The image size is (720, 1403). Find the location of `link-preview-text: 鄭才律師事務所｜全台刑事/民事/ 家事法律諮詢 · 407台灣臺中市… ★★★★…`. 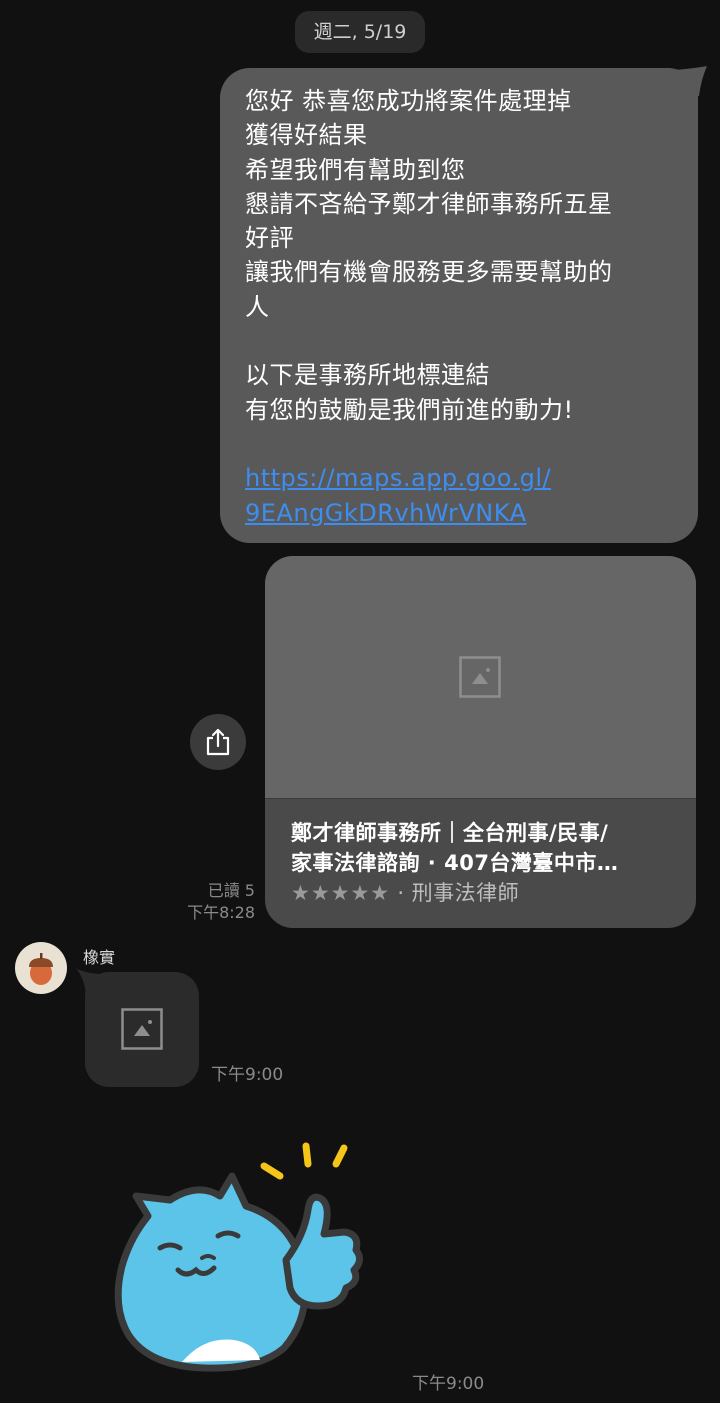

link-preview-text: 鄭才律師事務所｜全台刑事/民事/ 家事法律諮詢 · 407台灣臺中市… ★★★★… is located at coordinates (487, 863).